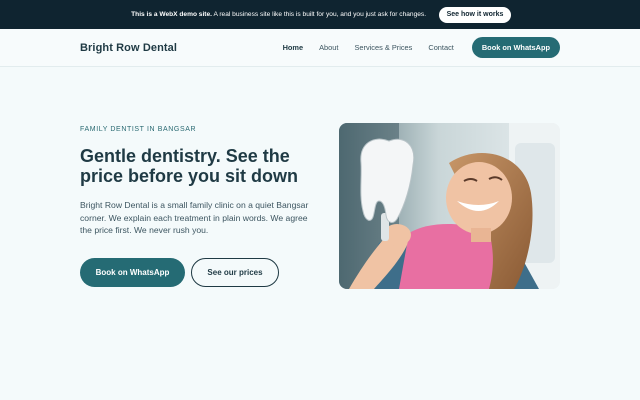 The height and width of the screenshot is (400, 640). Describe the element at coordinates (475, 14) in the screenshot. I see `see-how-it-works-button: See how it works` at that location.